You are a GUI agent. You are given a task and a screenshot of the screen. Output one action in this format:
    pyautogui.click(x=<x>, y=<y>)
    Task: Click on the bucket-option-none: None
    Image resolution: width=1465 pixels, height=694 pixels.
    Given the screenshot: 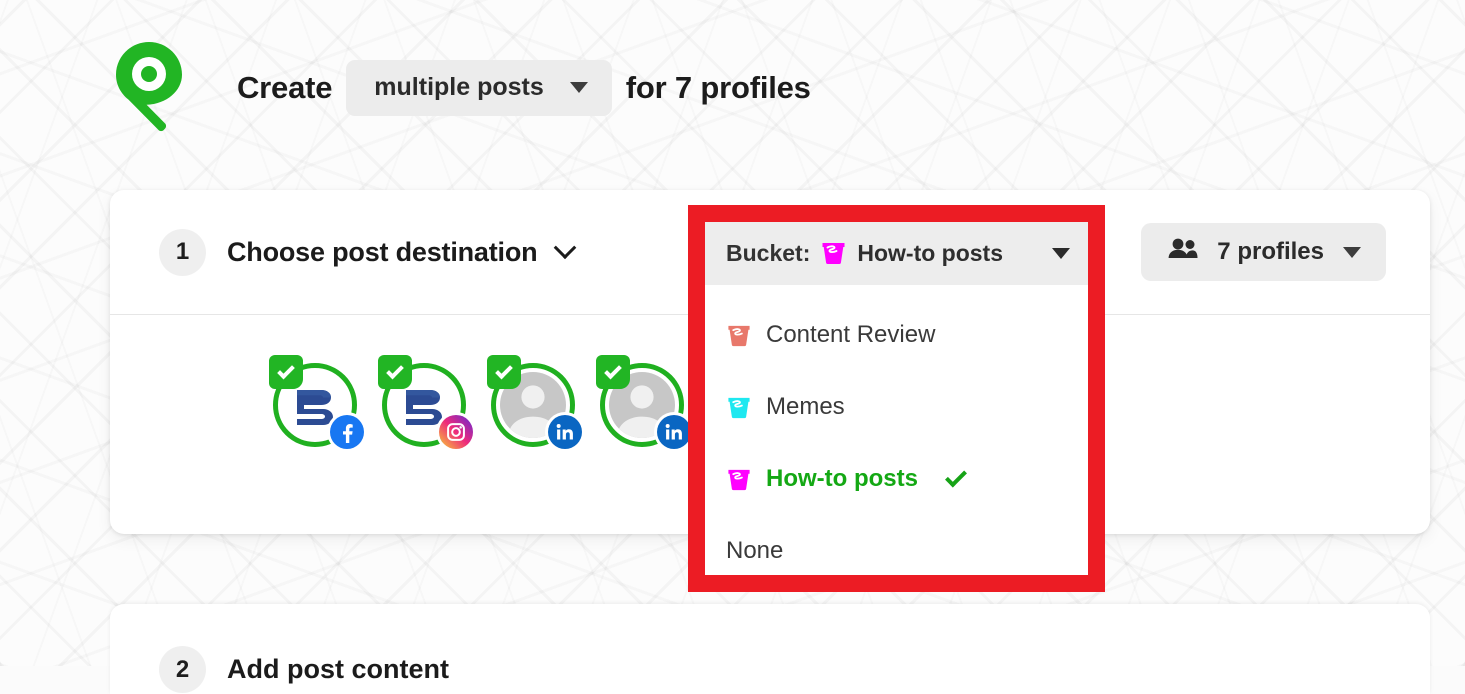 What is the action you would take?
    pyautogui.click(x=896, y=551)
    